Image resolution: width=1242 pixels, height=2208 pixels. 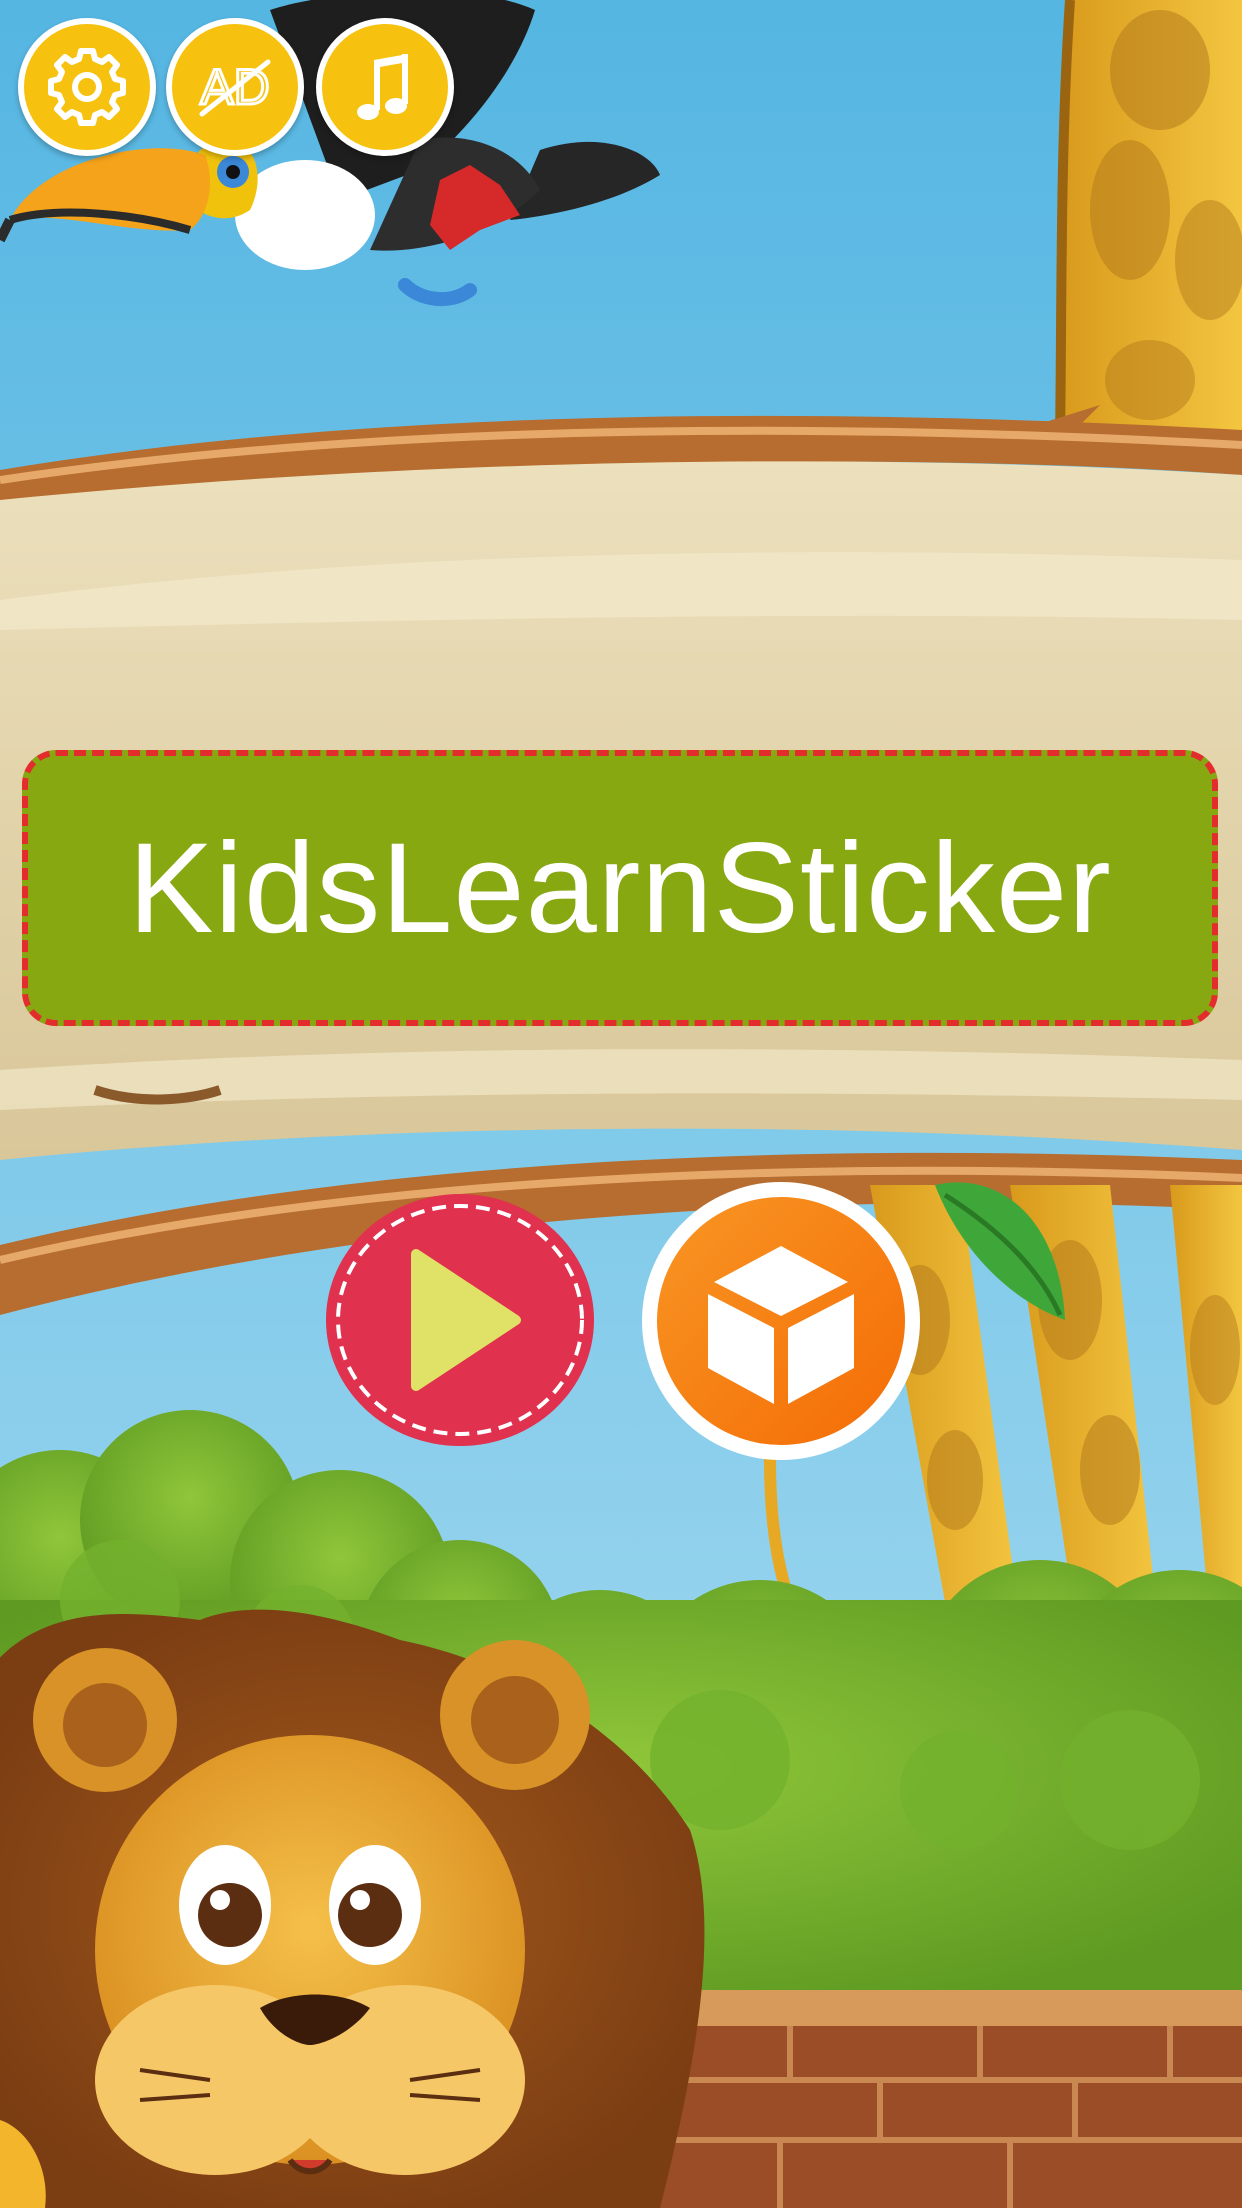 What do you see at coordinates (781, 1321) in the screenshot?
I see `sticker-box-button` at bounding box center [781, 1321].